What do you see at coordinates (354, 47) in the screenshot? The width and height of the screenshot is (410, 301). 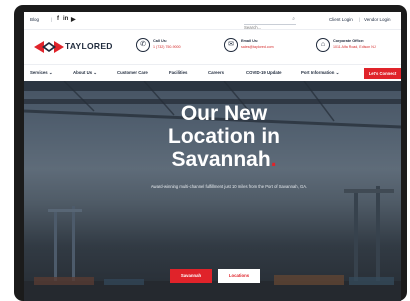 I see `office-address: 1011 Alfa Road, Edison NJ` at bounding box center [354, 47].